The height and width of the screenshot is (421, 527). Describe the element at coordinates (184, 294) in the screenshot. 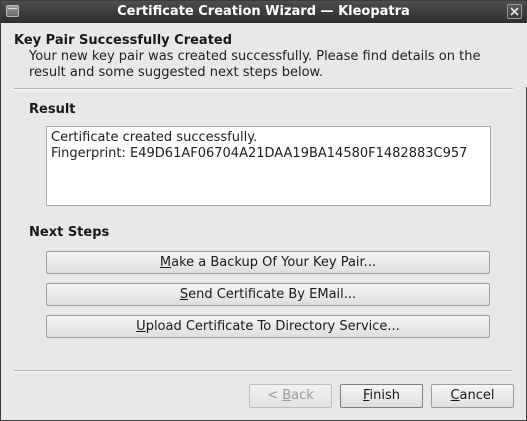

I see `email-mnemonic: S` at that location.